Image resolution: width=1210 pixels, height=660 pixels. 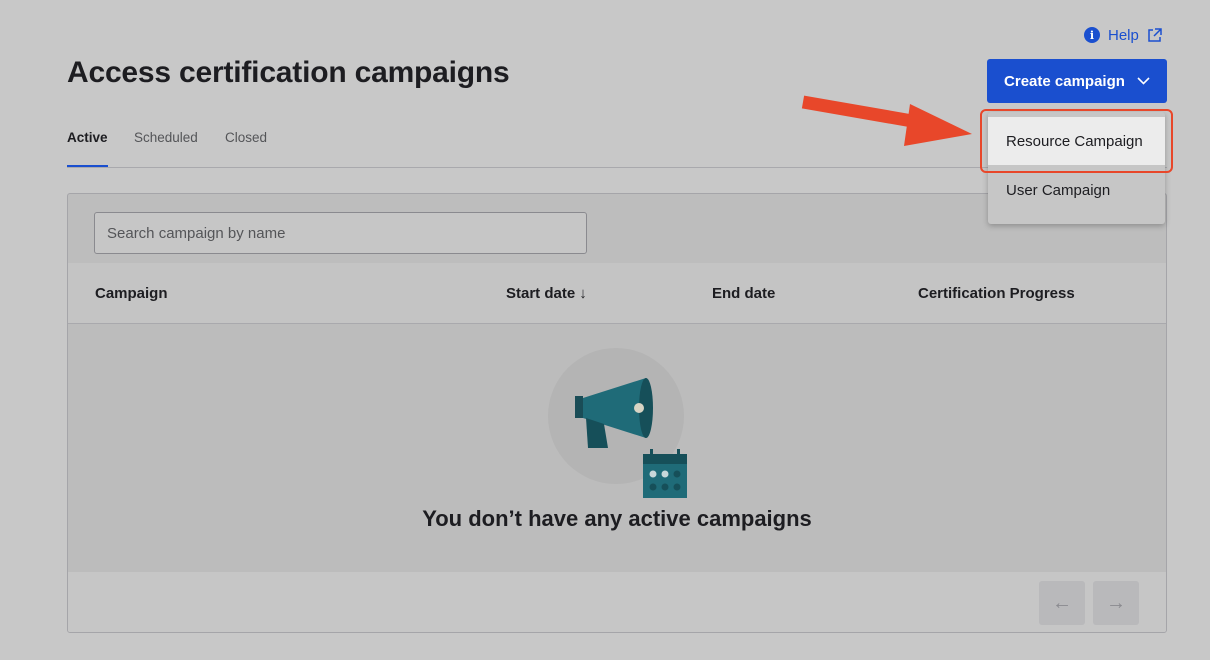 I want to click on menu-item-resource-campaign: Resource Campaign, so click(x=1076, y=141).